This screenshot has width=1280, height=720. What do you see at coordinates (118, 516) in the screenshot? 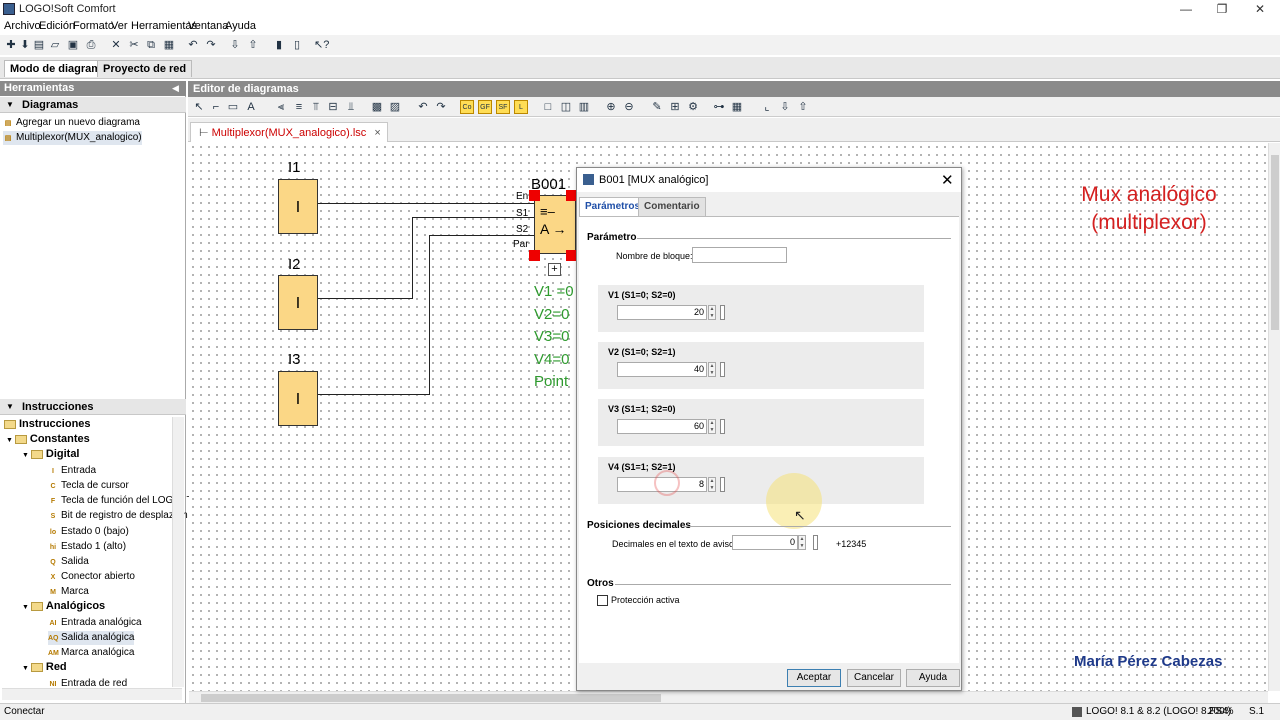
I see `tree-item-bit-registro: S Bit de registro de desplazam` at bounding box center [118, 516].